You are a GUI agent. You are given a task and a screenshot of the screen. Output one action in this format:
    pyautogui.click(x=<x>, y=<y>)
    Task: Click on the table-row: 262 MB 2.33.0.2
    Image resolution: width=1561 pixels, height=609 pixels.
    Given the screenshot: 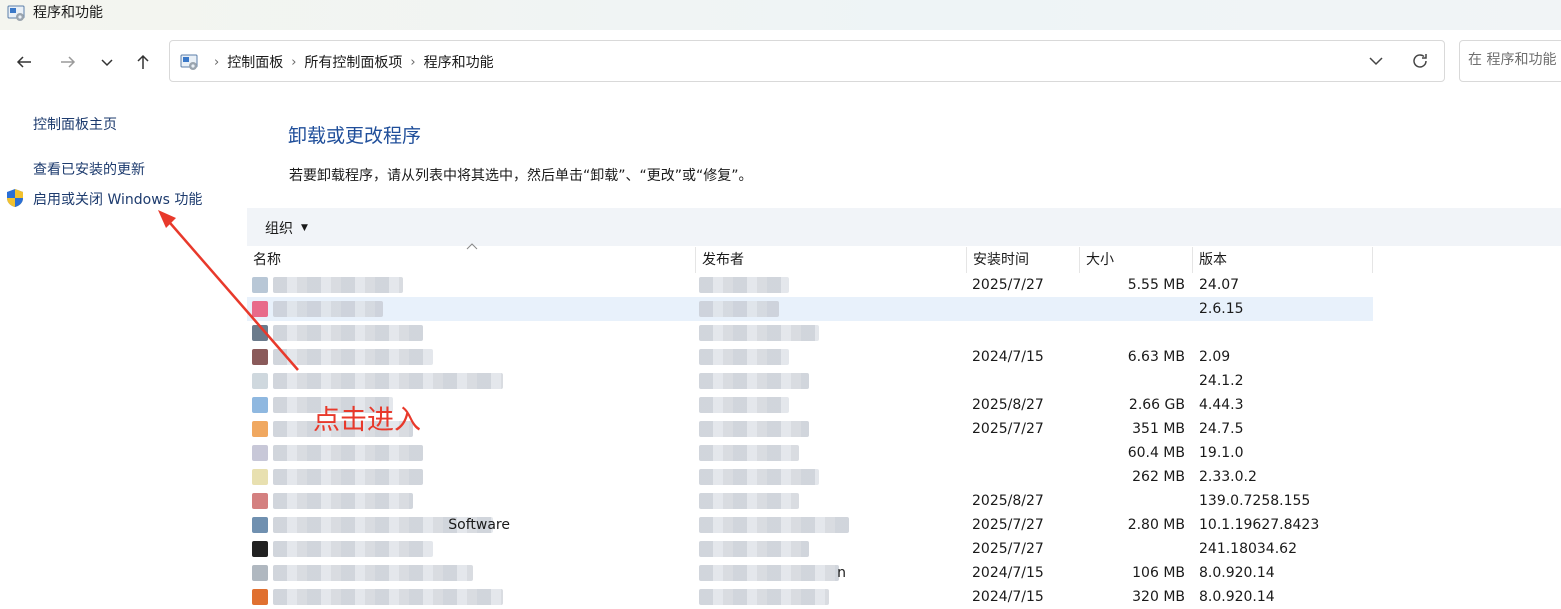 What is the action you would take?
    pyautogui.click(x=810, y=477)
    